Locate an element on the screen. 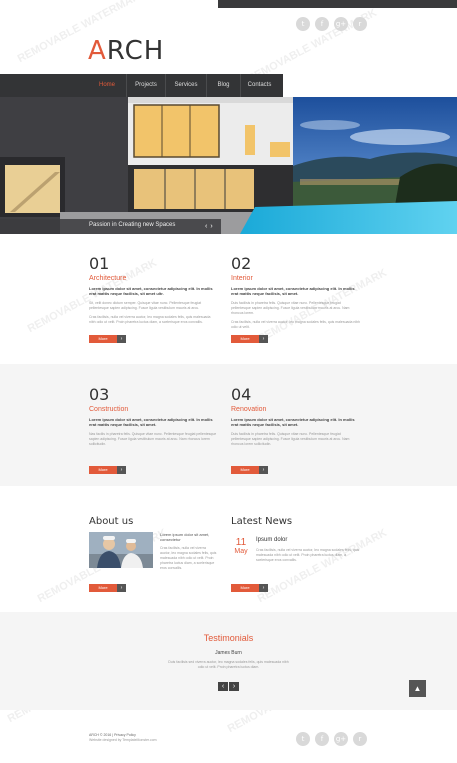 This screenshot has width=457, height=763. nav-contacts: Contacts is located at coordinates (259, 85).